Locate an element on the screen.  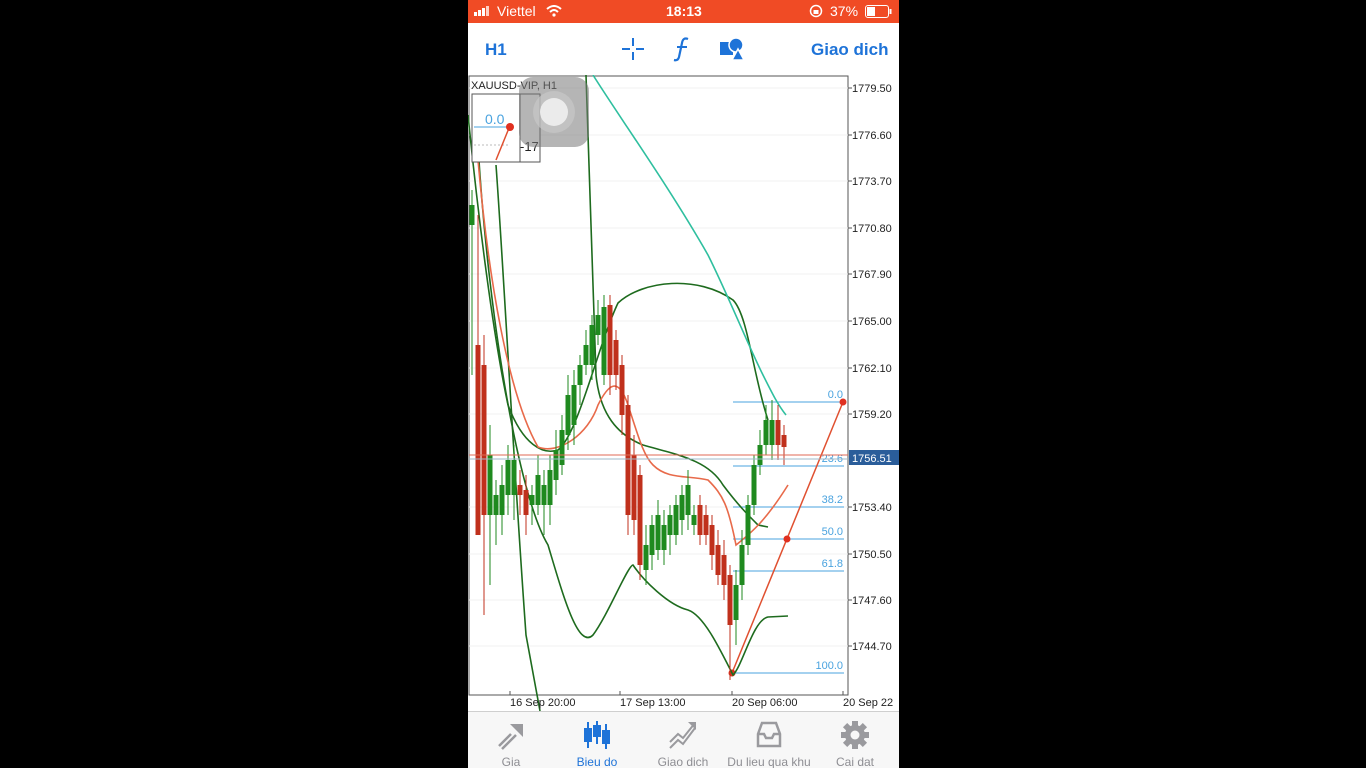
price-tick-label: 1762.10 is located at coordinates (872, 369).